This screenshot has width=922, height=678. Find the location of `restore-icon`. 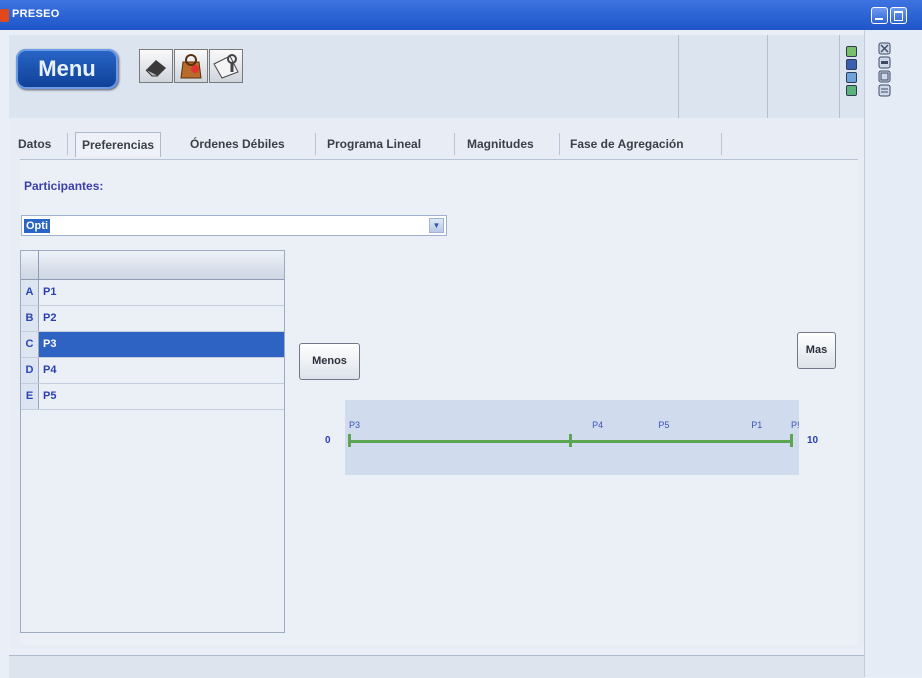

restore-icon is located at coordinates (851, 90).